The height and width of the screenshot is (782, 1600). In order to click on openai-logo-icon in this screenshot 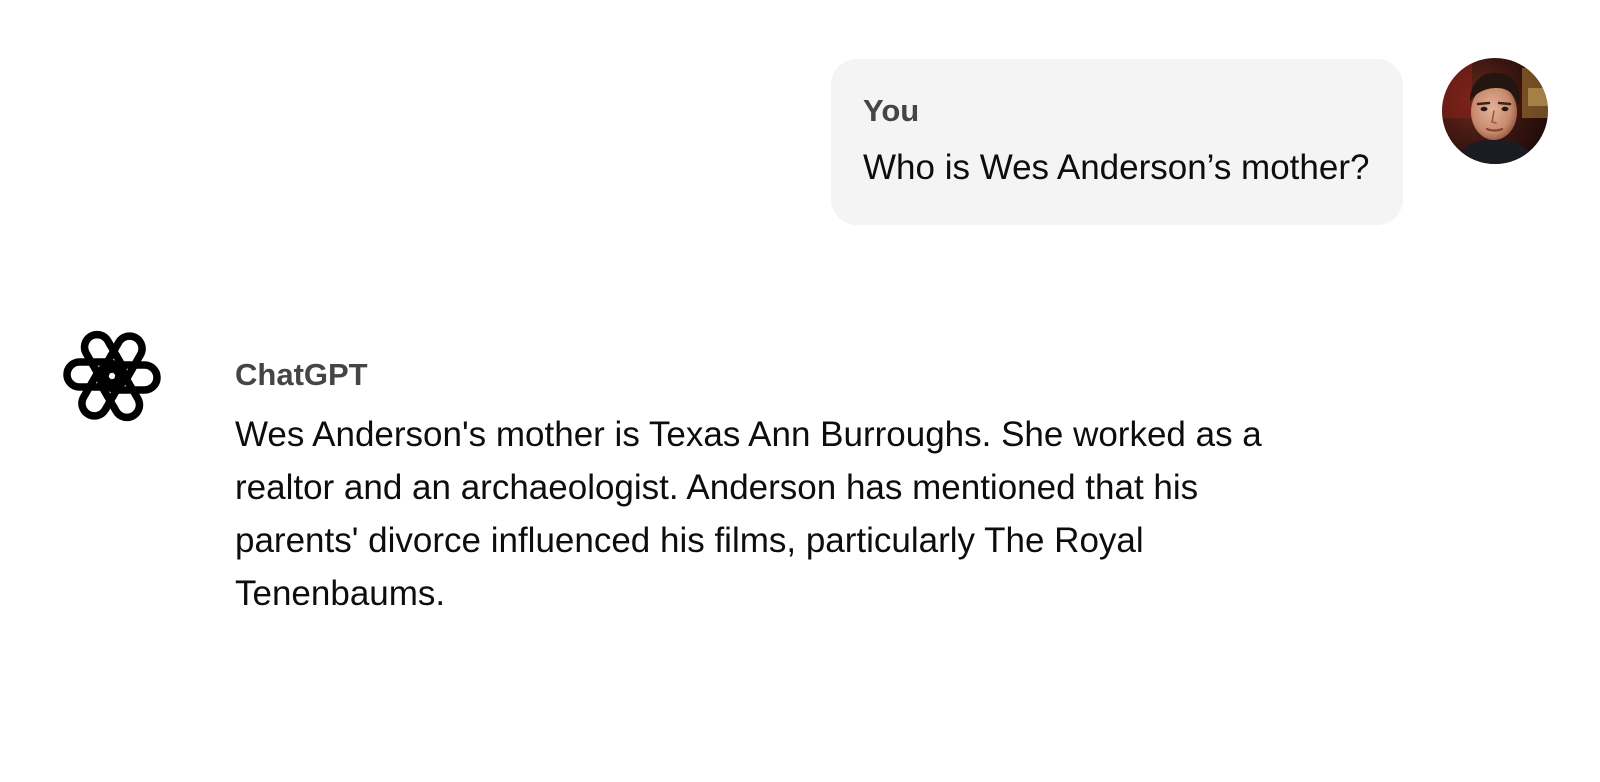, I will do `click(112, 376)`.